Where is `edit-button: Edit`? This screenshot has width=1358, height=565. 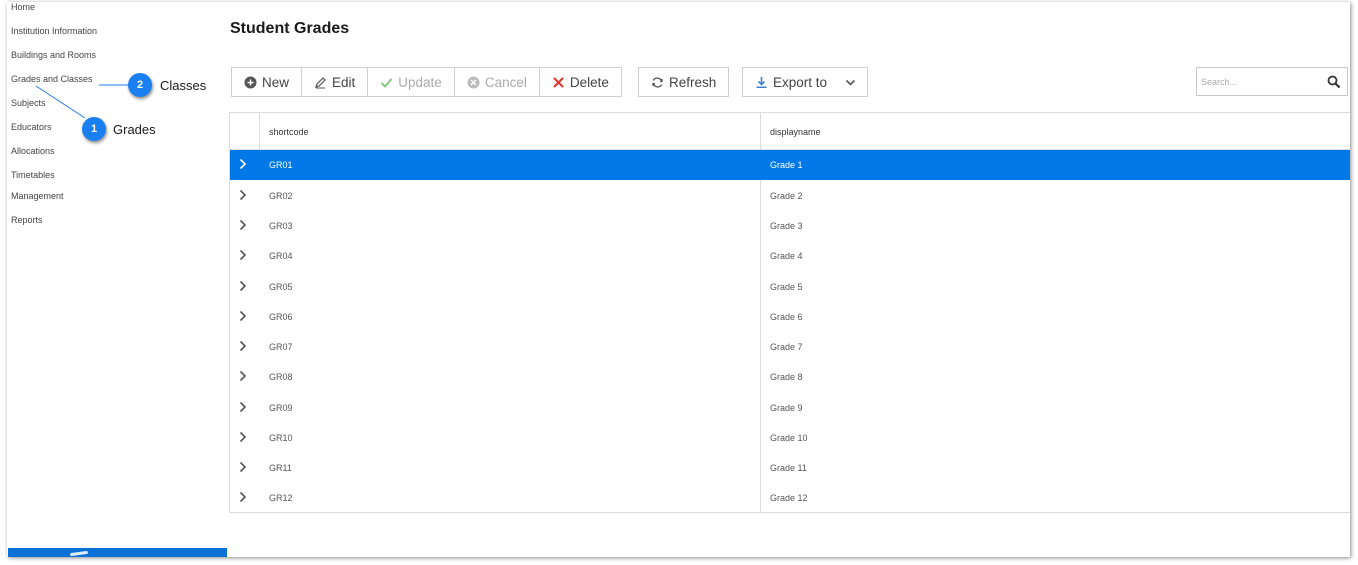 edit-button: Edit is located at coordinates (335, 82).